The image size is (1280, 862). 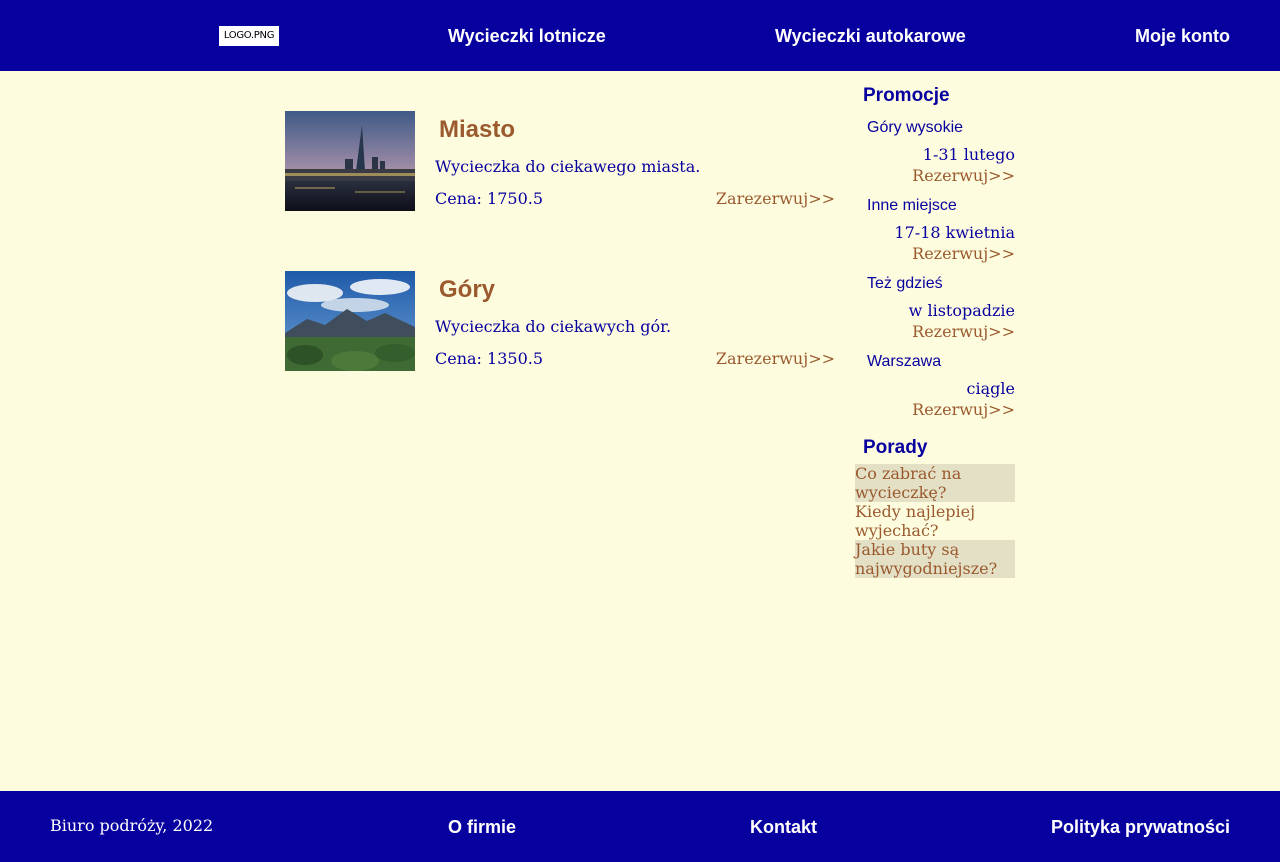 What do you see at coordinates (895, 447) in the screenshot?
I see `tips-heading: Porady` at bounding box center [895, 447].